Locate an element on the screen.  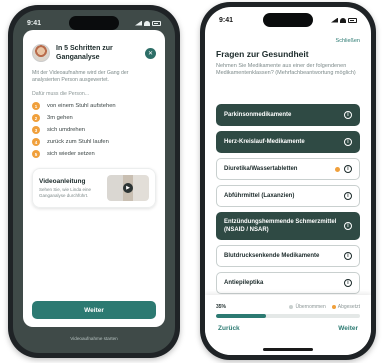
step-number-icon: 3 is located at coordinates (36, 130).